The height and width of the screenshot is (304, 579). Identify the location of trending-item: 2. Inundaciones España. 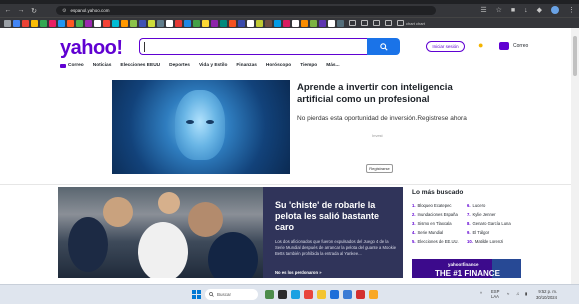
(435, 214).